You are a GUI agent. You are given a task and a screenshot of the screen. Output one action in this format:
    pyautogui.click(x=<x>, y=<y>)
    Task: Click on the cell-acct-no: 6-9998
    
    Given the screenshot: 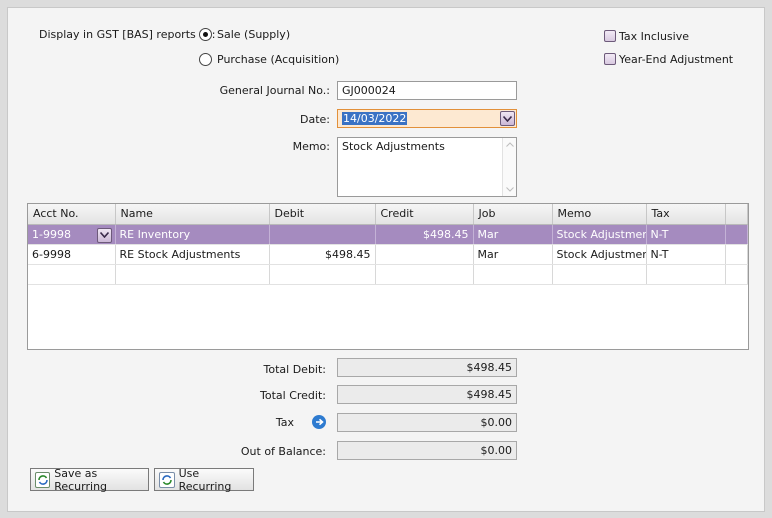 What is the action you would take?
    pyautogui.click(x=72, y=254)
    